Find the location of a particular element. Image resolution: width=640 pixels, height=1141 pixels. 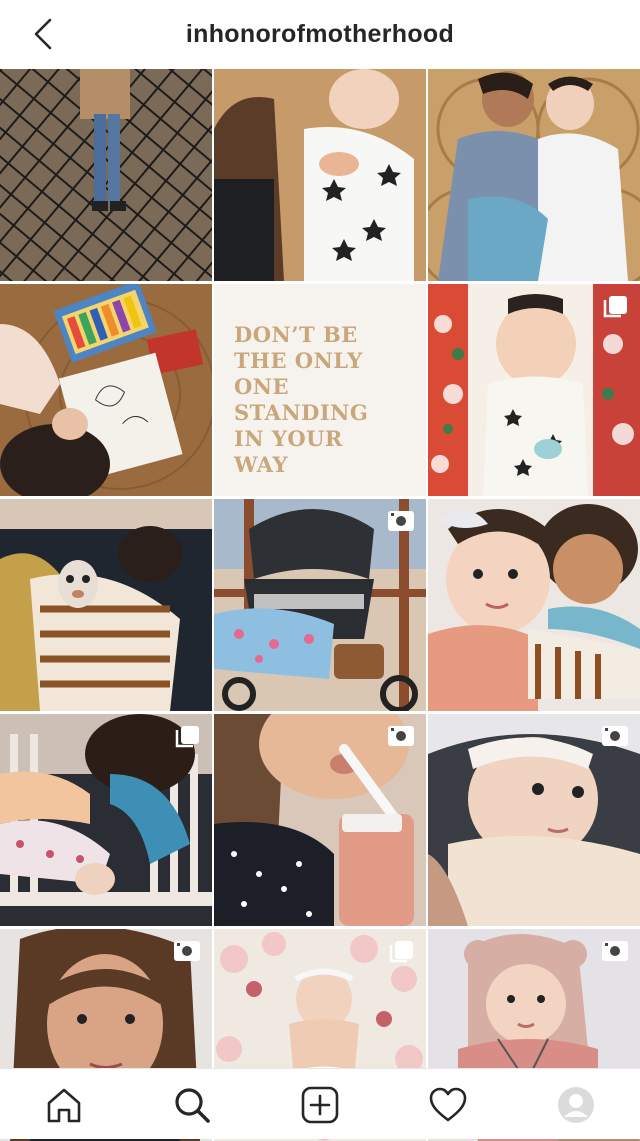

new-post-icon is located at coordinates (320, 1105).